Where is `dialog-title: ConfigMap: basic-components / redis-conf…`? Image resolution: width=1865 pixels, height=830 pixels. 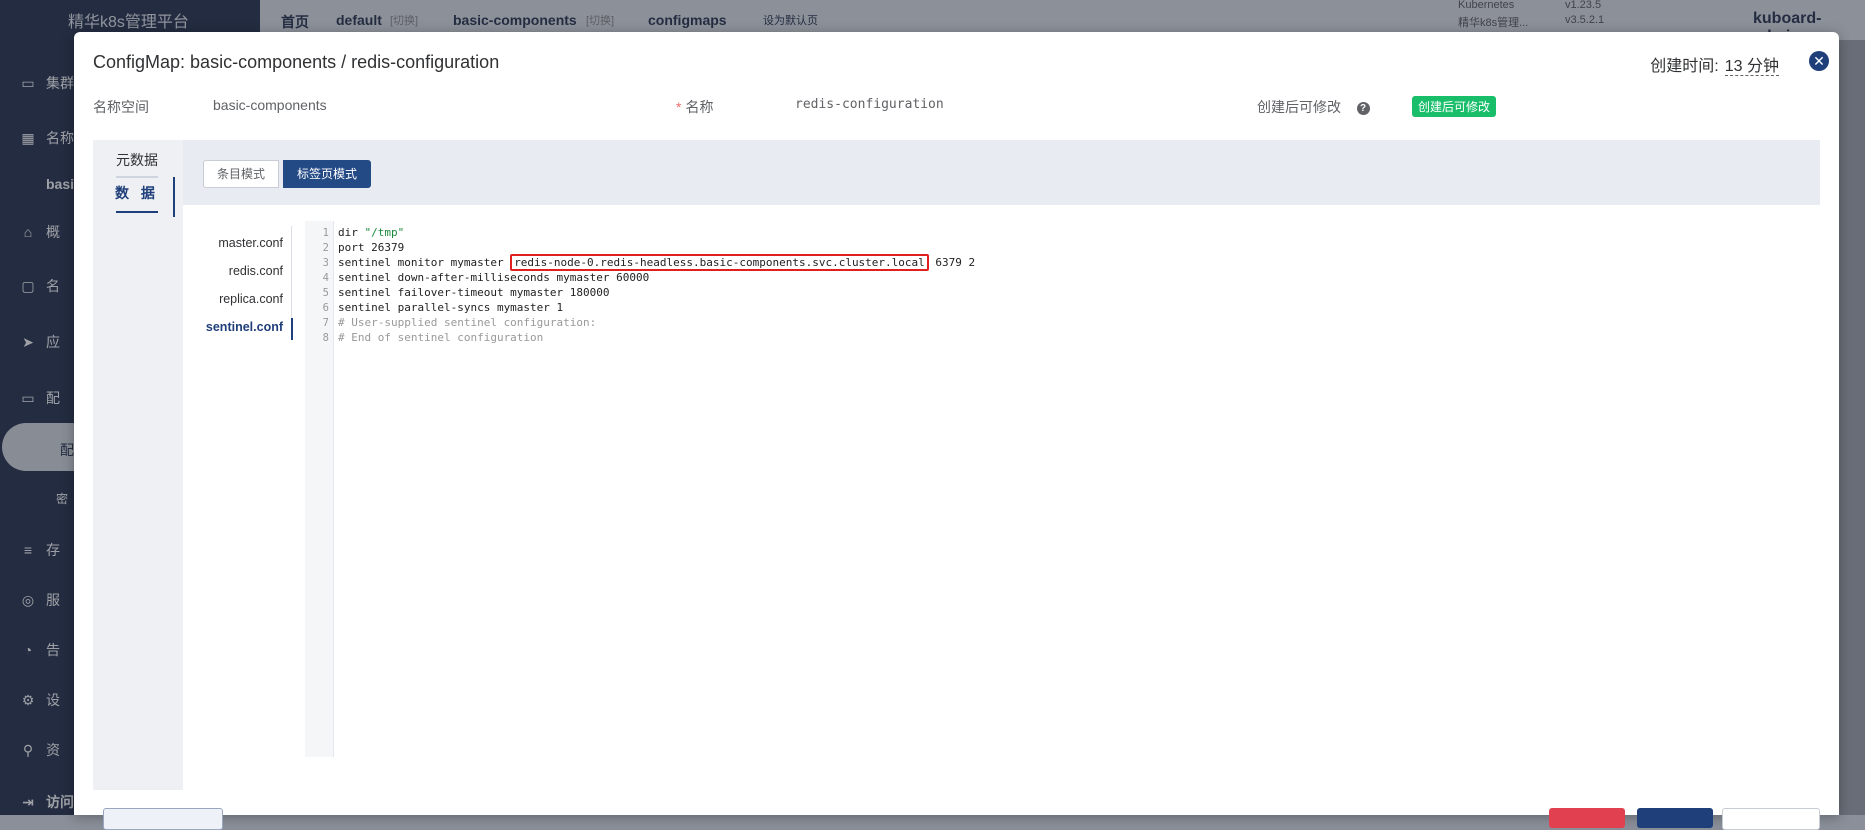 dialog-title: ConfigMap: basic-components / redis-conf… is located at coordinates (296, 62).